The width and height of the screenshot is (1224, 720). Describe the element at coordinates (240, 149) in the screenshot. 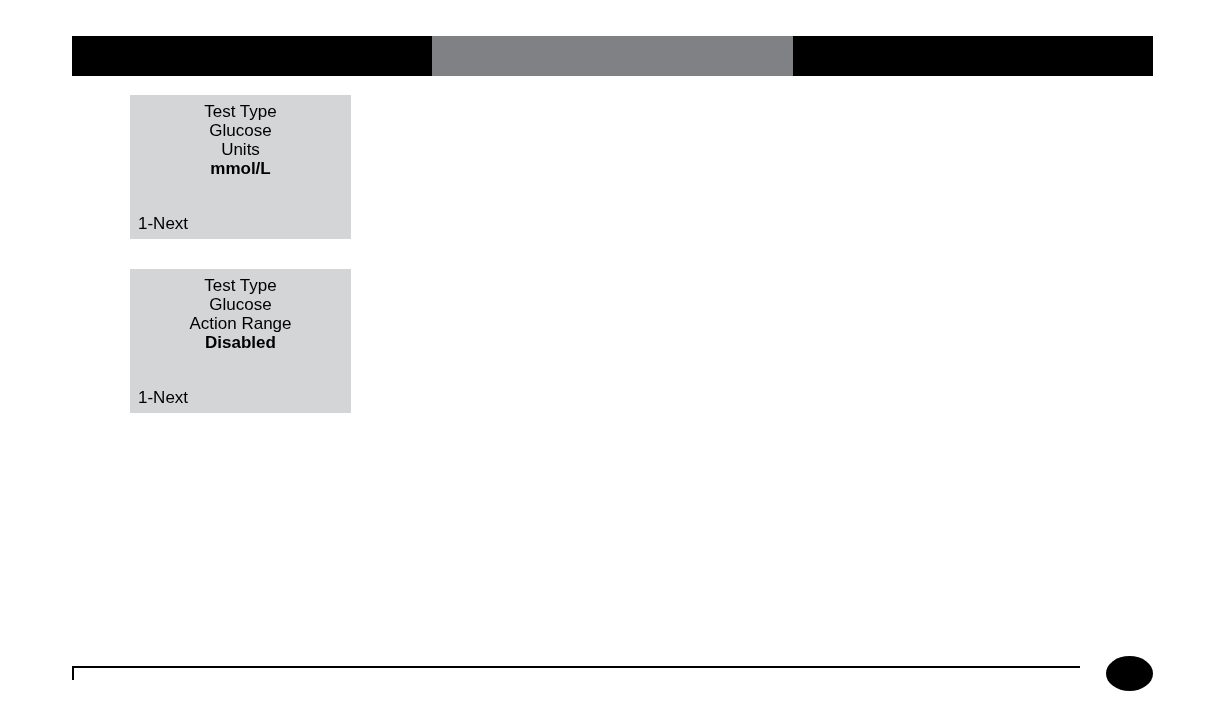

I see `screen-label: Units` at that location.